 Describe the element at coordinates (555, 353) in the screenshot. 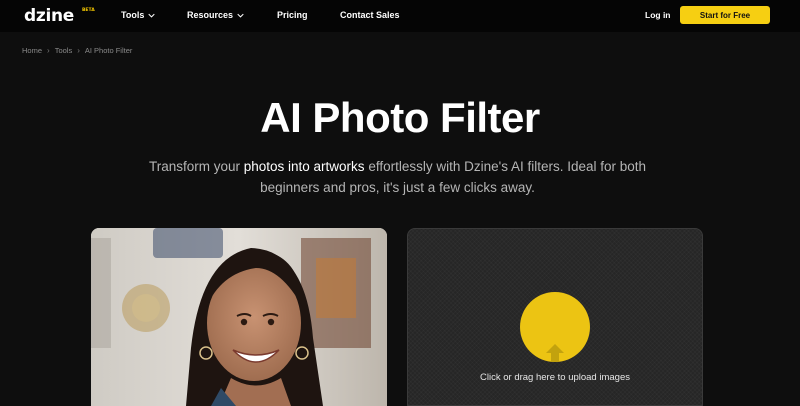

I see `upload-arrow-icon` at that location.